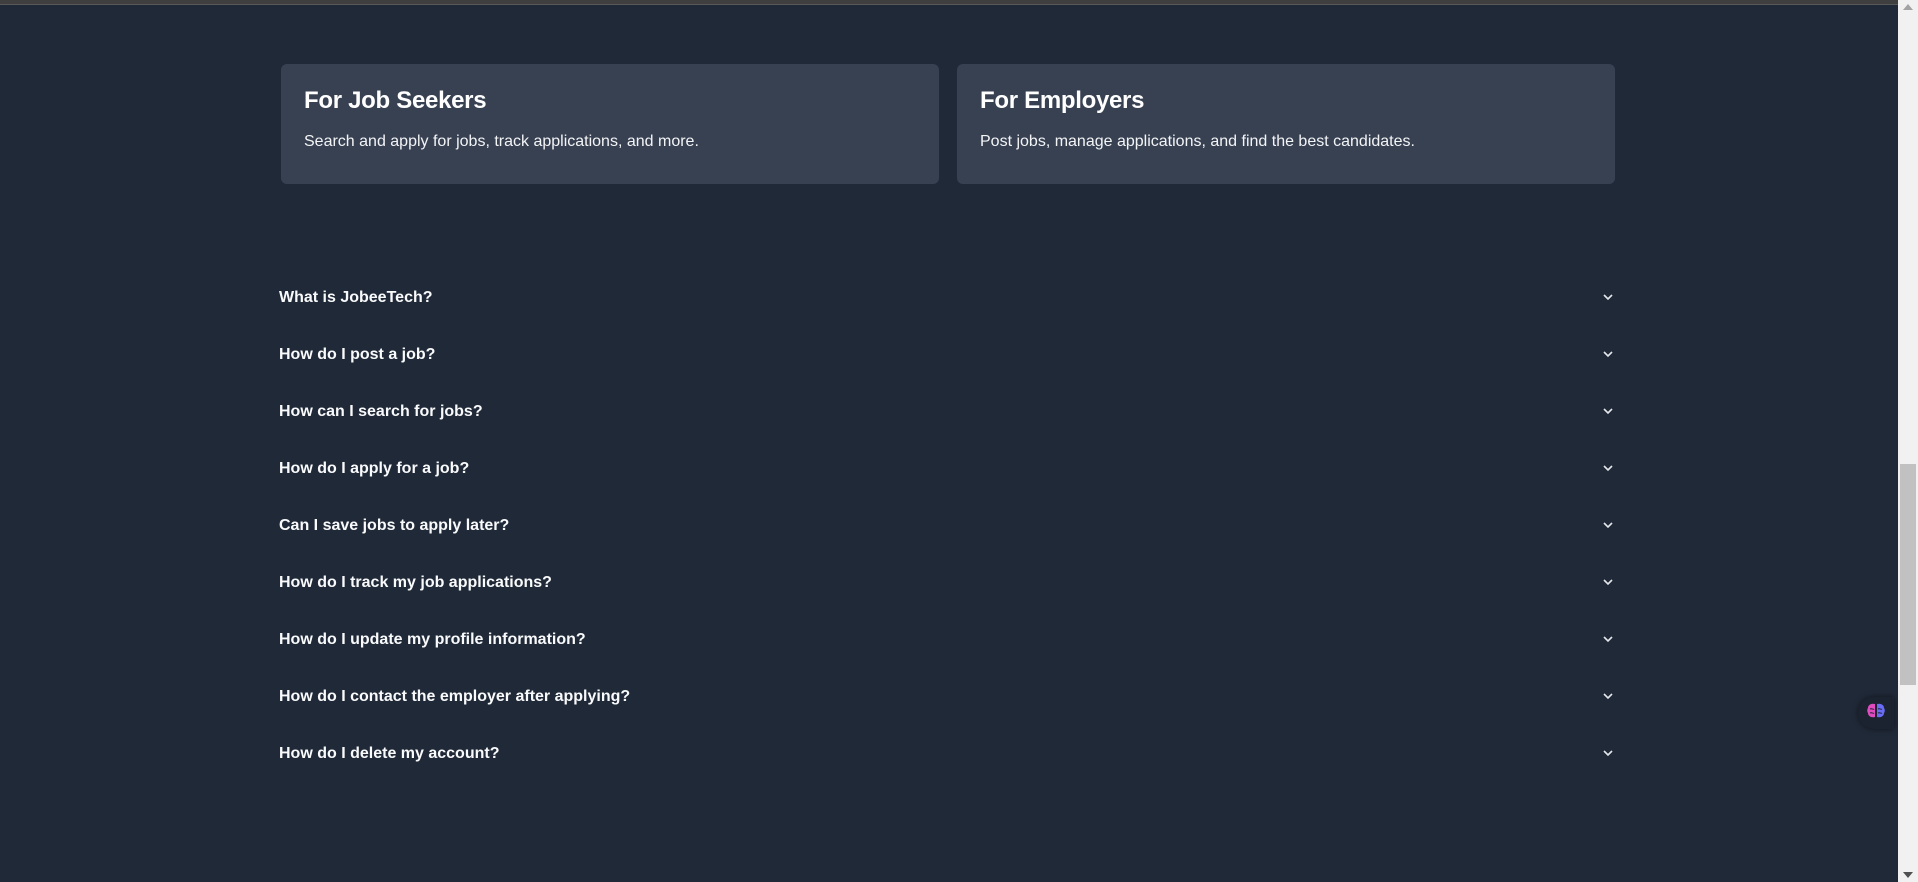  Describe the element at coordinates (432, 639) in the screenshot. I see `faq-question: How do I update my profile information?` at that location.